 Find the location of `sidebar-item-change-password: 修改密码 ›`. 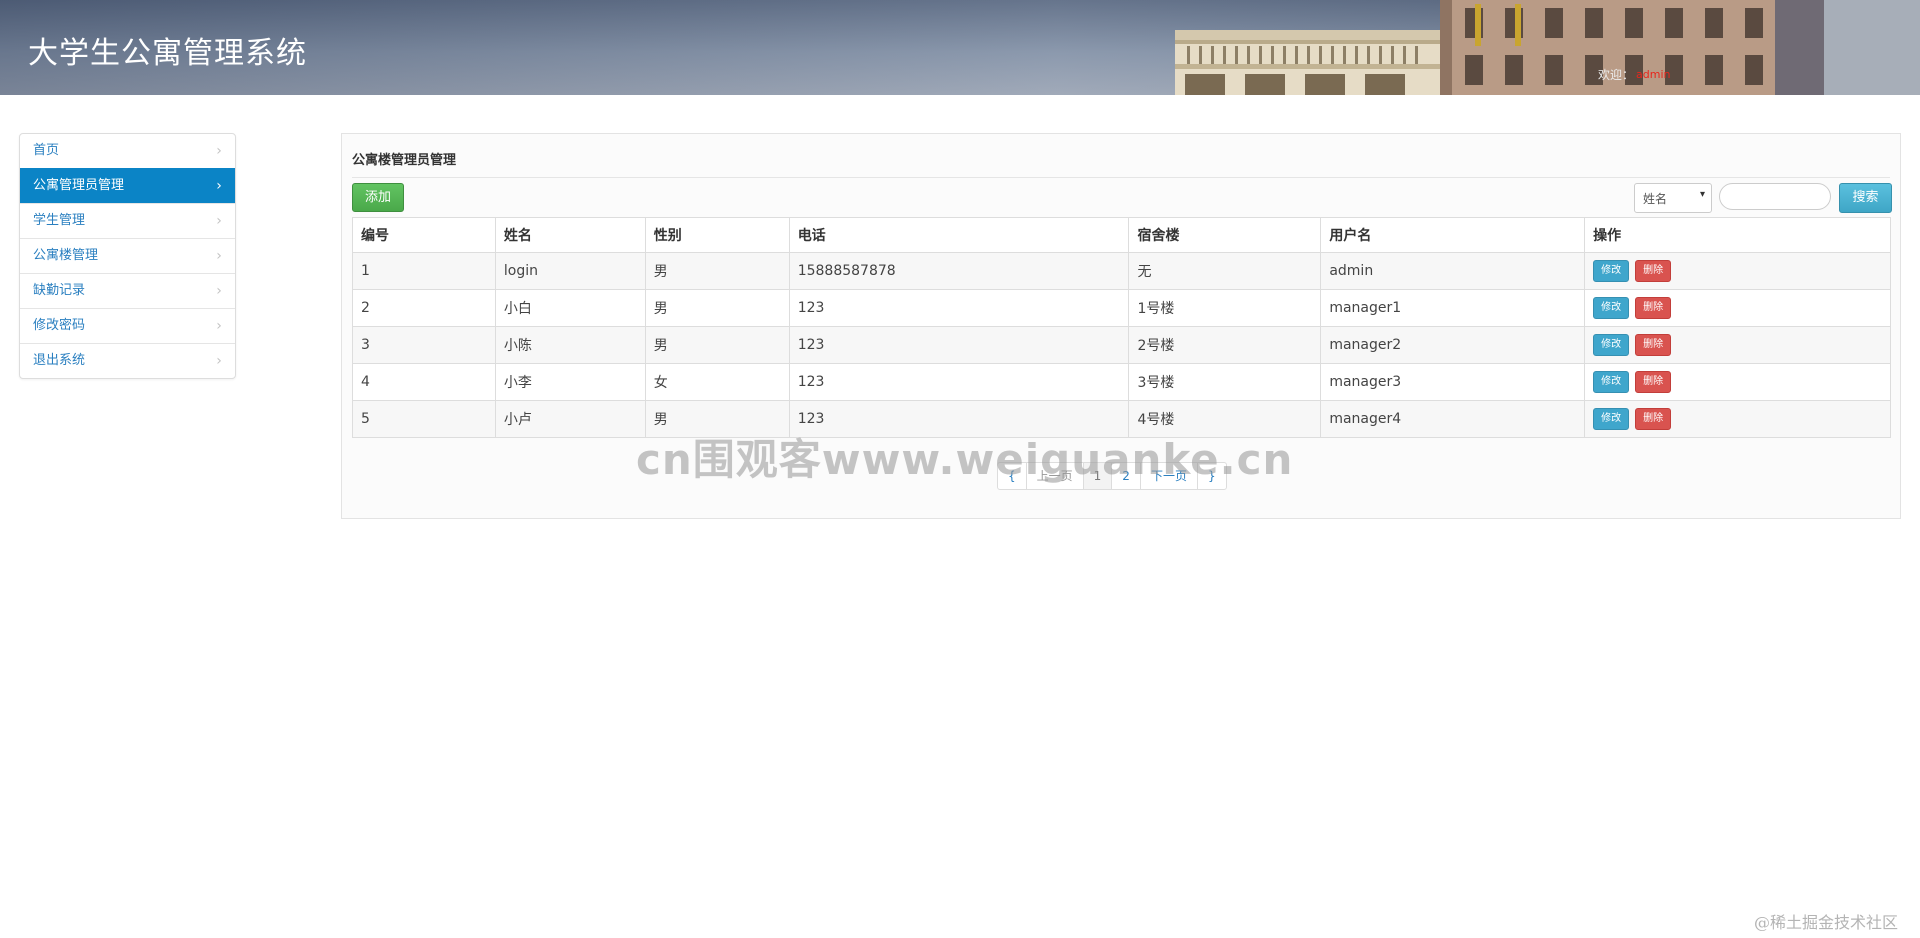

sidebar-item-change-password: 修改密码 › is located at coordinates (127, 325).